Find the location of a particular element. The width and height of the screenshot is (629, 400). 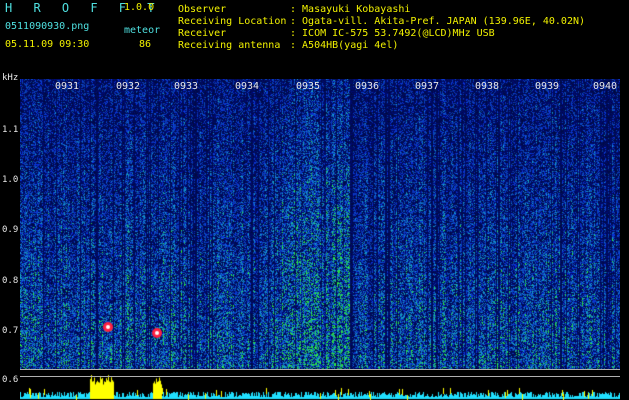

observer-label: Observer is located at coordinates (202, 9).